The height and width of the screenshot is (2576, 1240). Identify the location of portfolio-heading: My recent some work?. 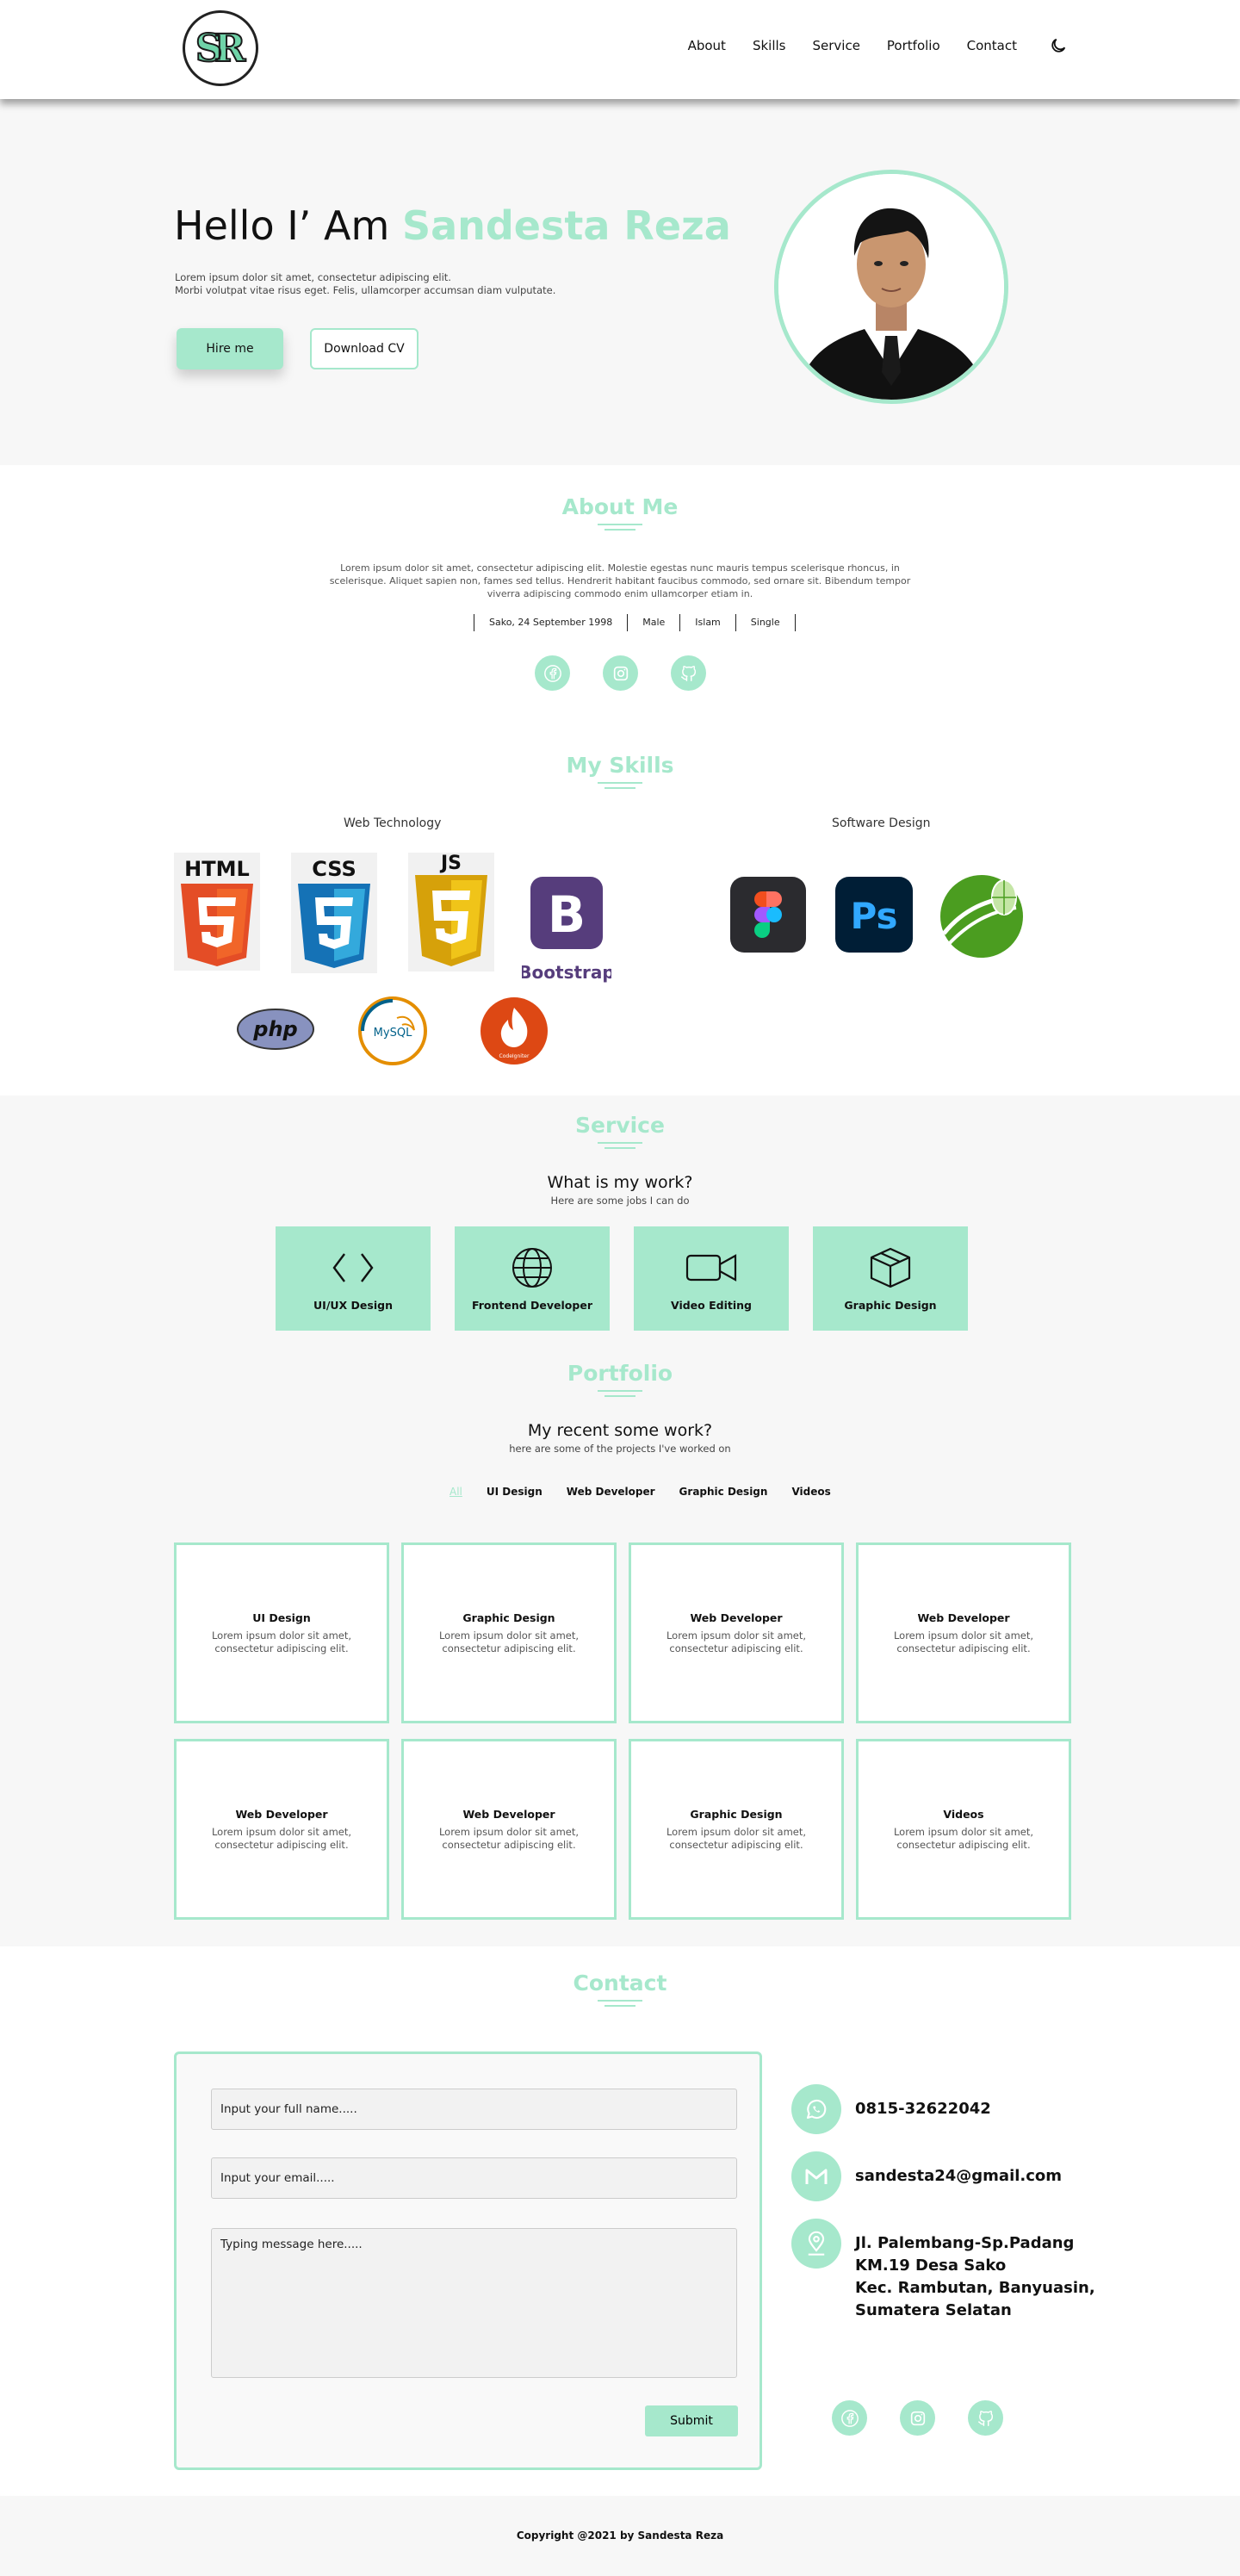
(620, 1430).